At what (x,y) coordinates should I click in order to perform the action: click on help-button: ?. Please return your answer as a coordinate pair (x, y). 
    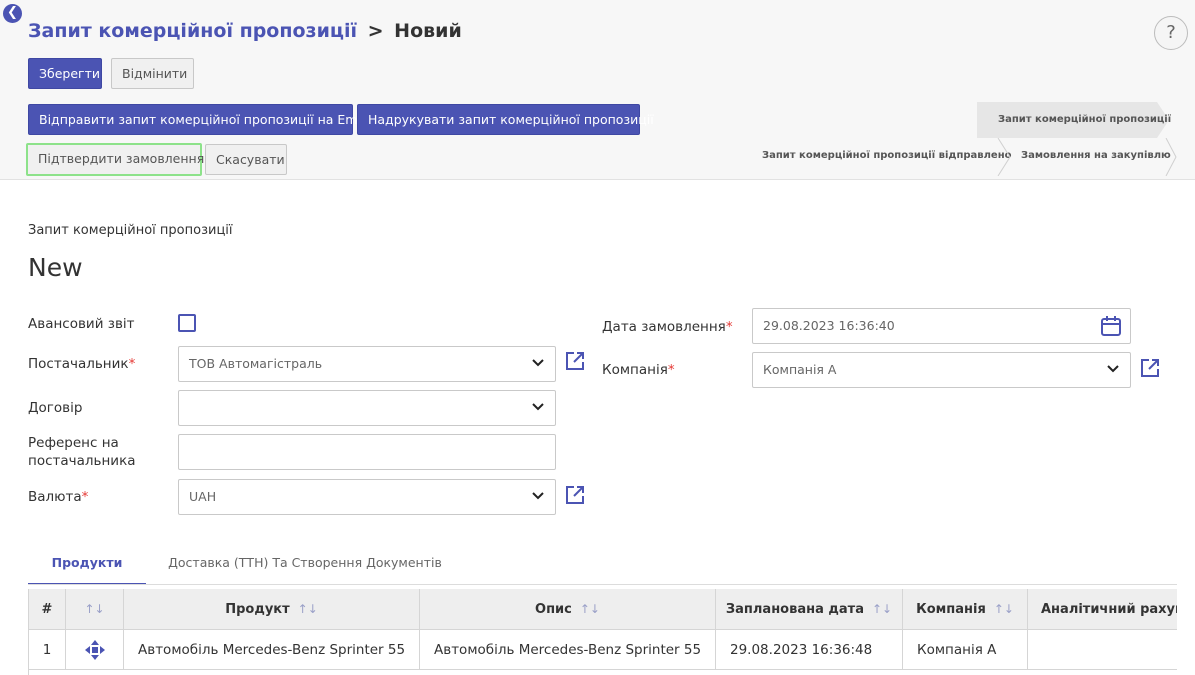
    Looking at the image, I should click on (1171, 33).